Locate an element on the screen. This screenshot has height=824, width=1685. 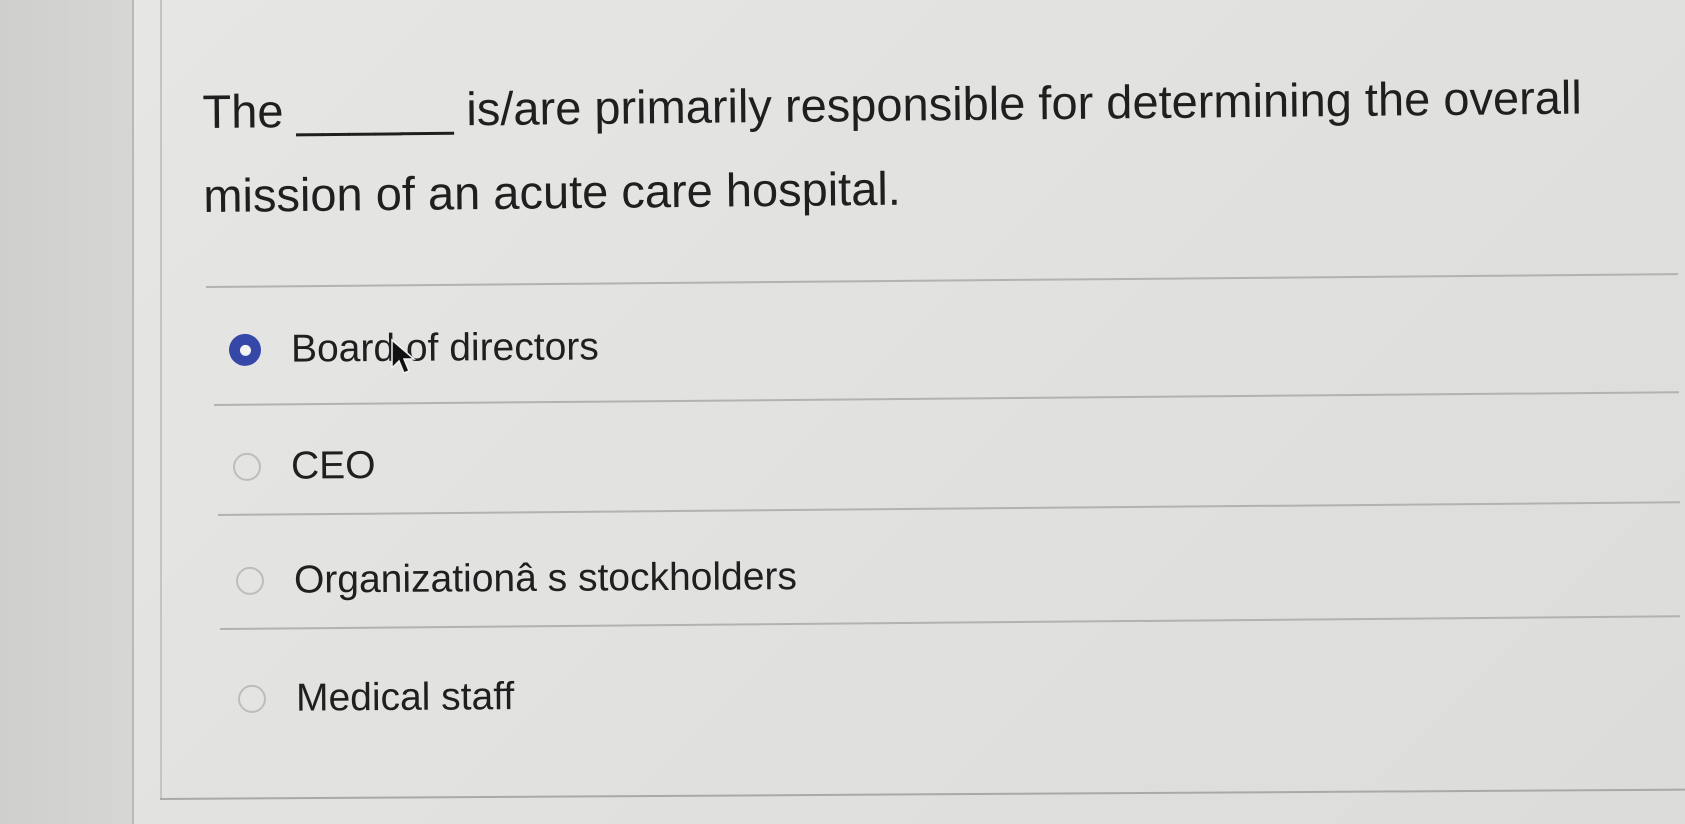
left-panel-edge is located at coordinates (67, 412).